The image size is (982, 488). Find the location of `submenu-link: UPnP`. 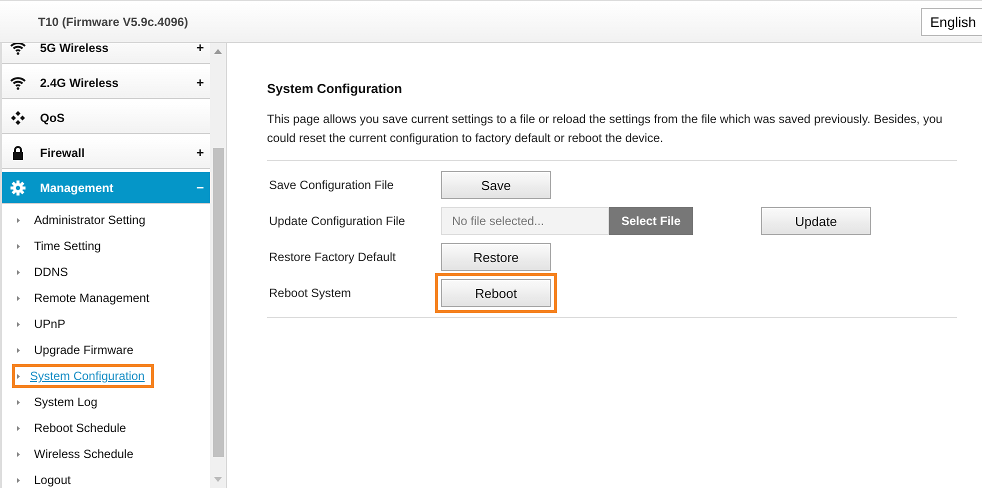

submenu-link: UPnP is located at coordinates (50, 324).